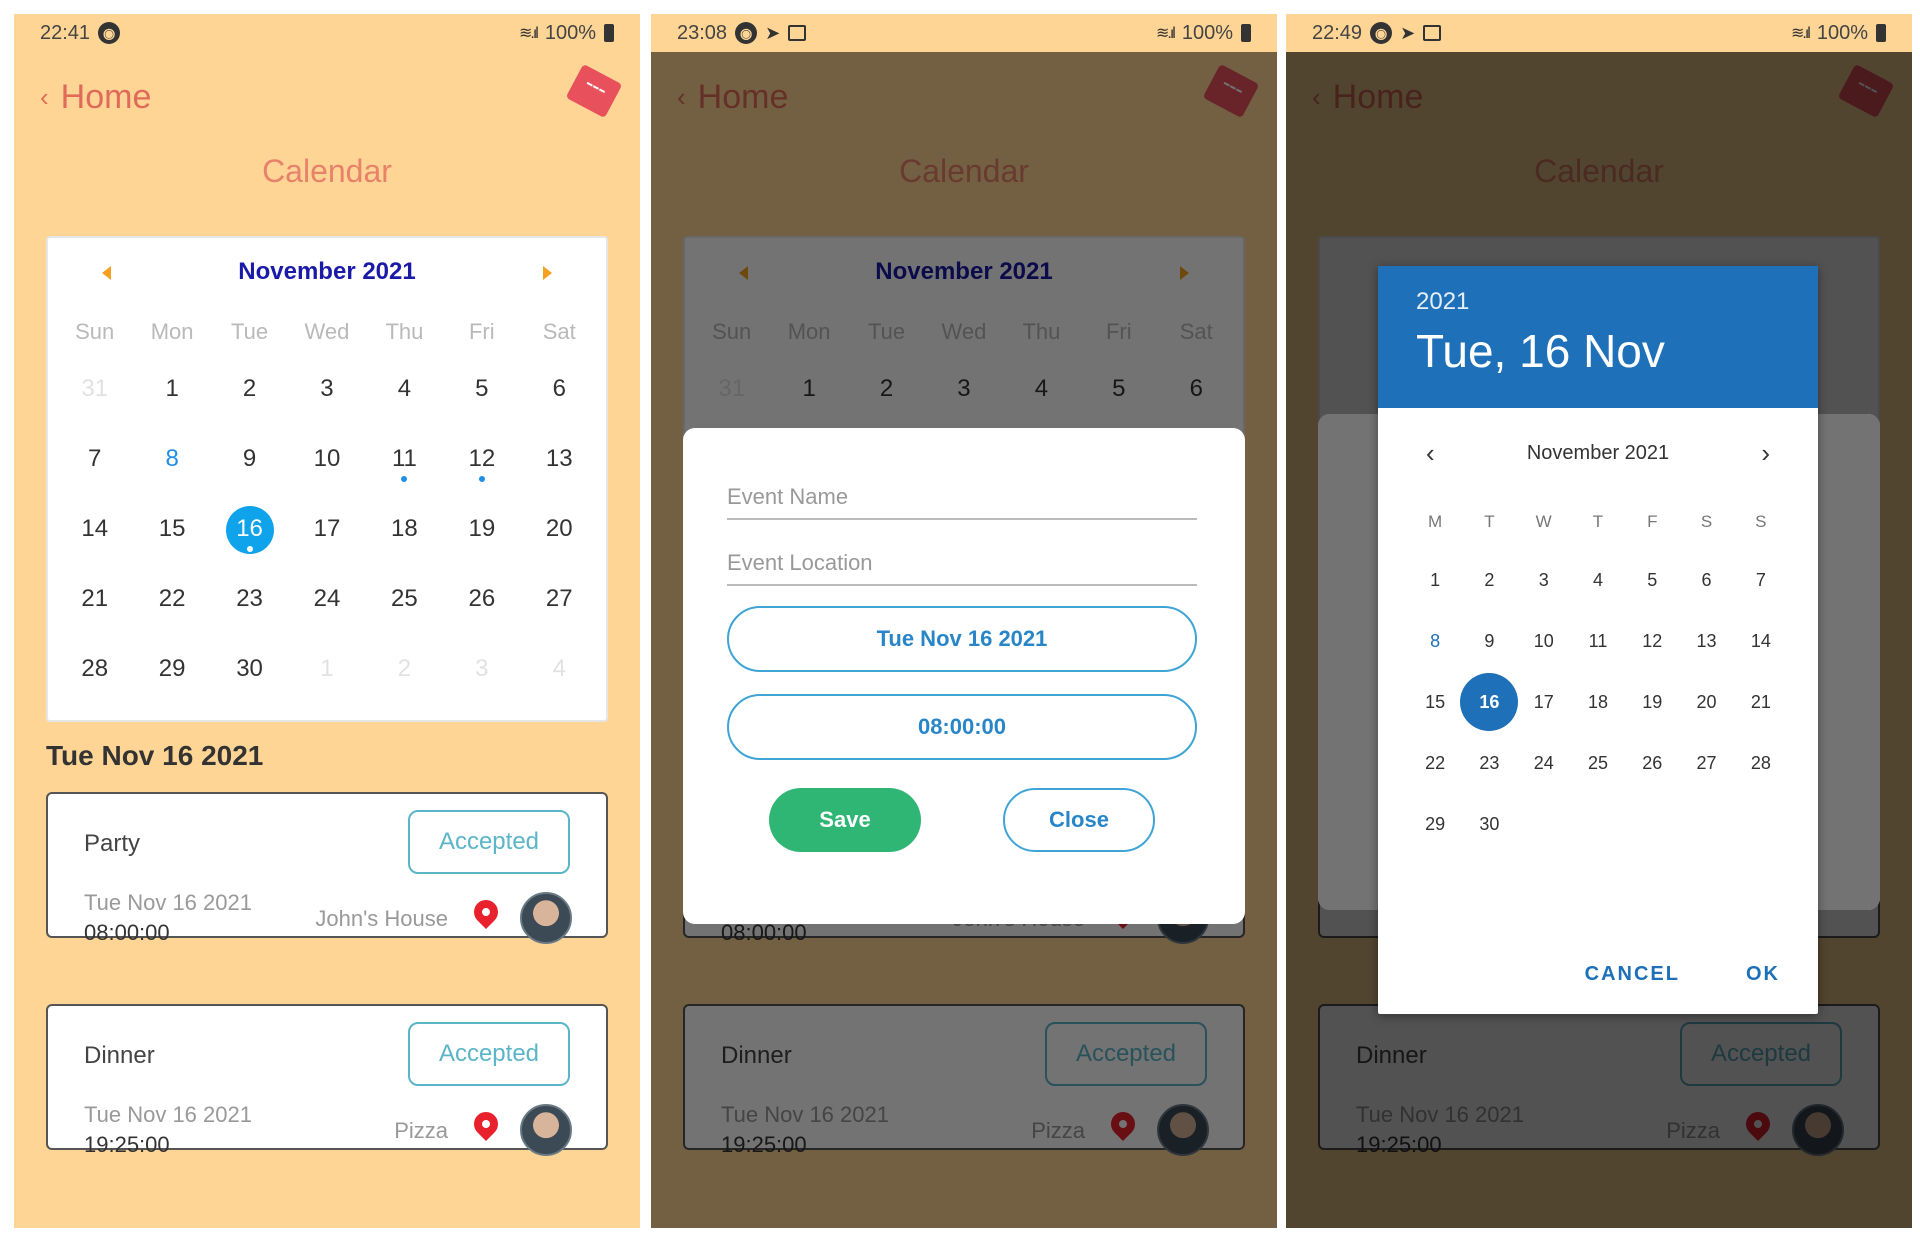 The image size is (1920, 1239). Describe the element at coordinates (1544, 702) in the screenshot. I see `picker-day: 17` at that location.